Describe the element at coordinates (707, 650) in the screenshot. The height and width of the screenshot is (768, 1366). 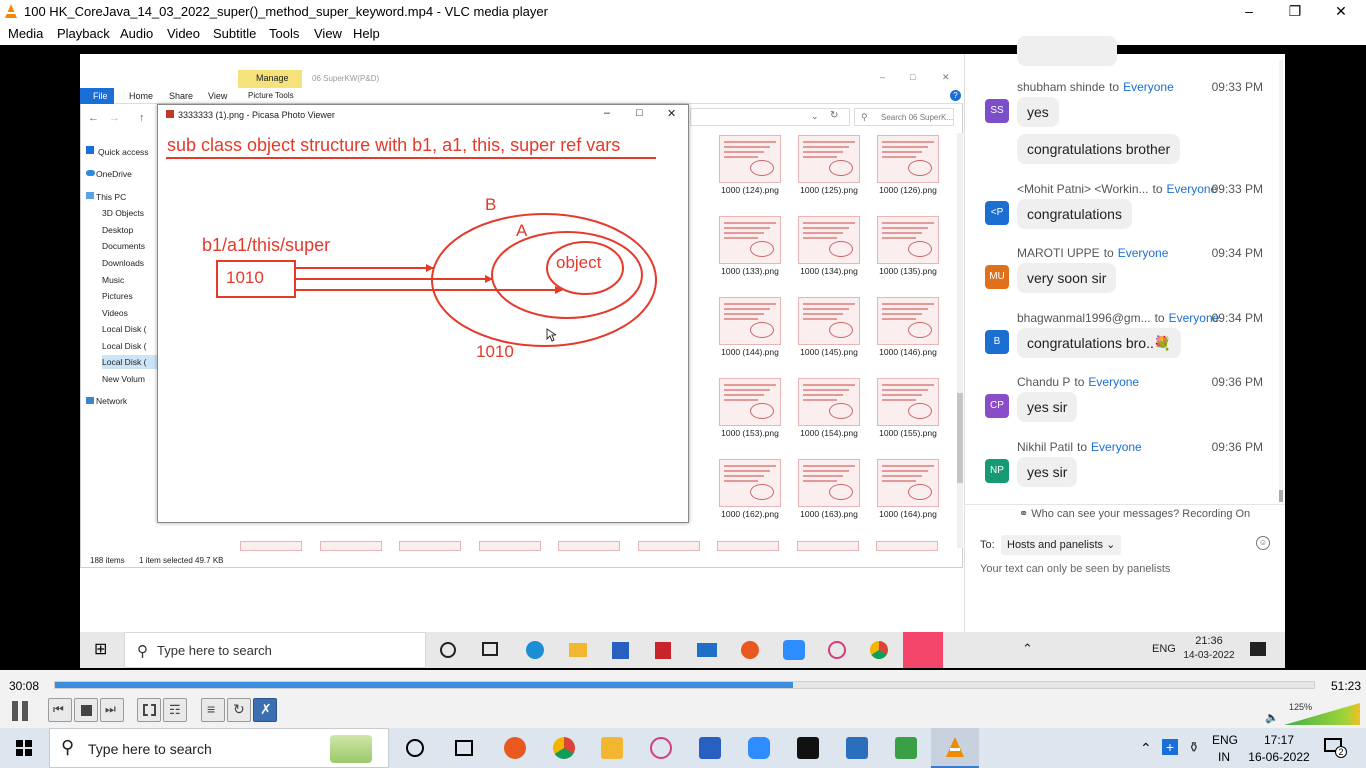
I see `inner-mail-icon` at that location.